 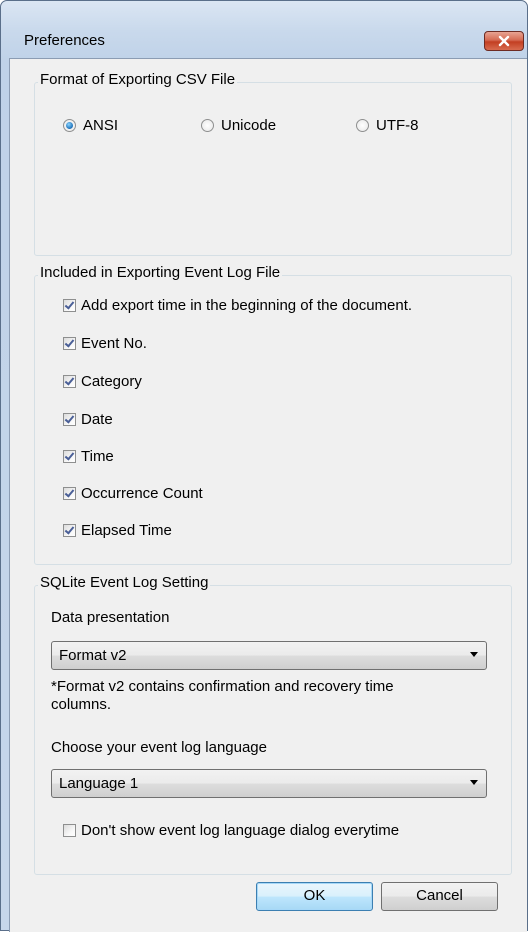 What do you see at coordinates (126, 531) in the screenshot?
I see `checkbox-elapsed-time-label: Elapsed Time` at bounding box center [126, 531].